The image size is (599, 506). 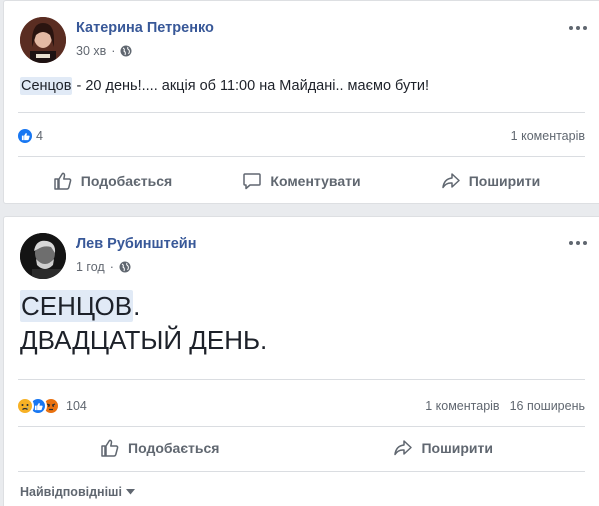 I want to click on sort-label: Найвідповідніші, so click(x=71, y=492).